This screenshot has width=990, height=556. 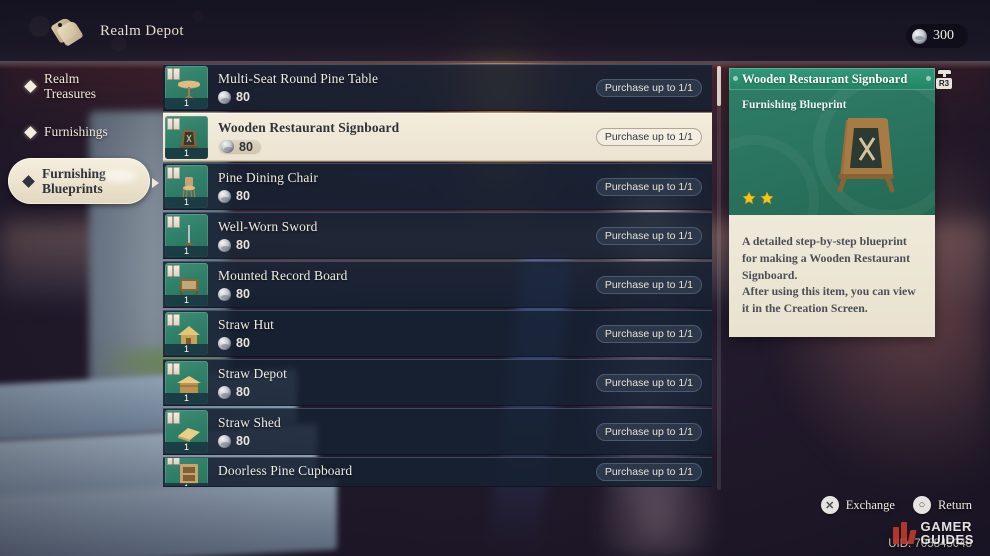 I want to click on item-name: Wooden Restaurant Signboard, so click(x=309, y=127).